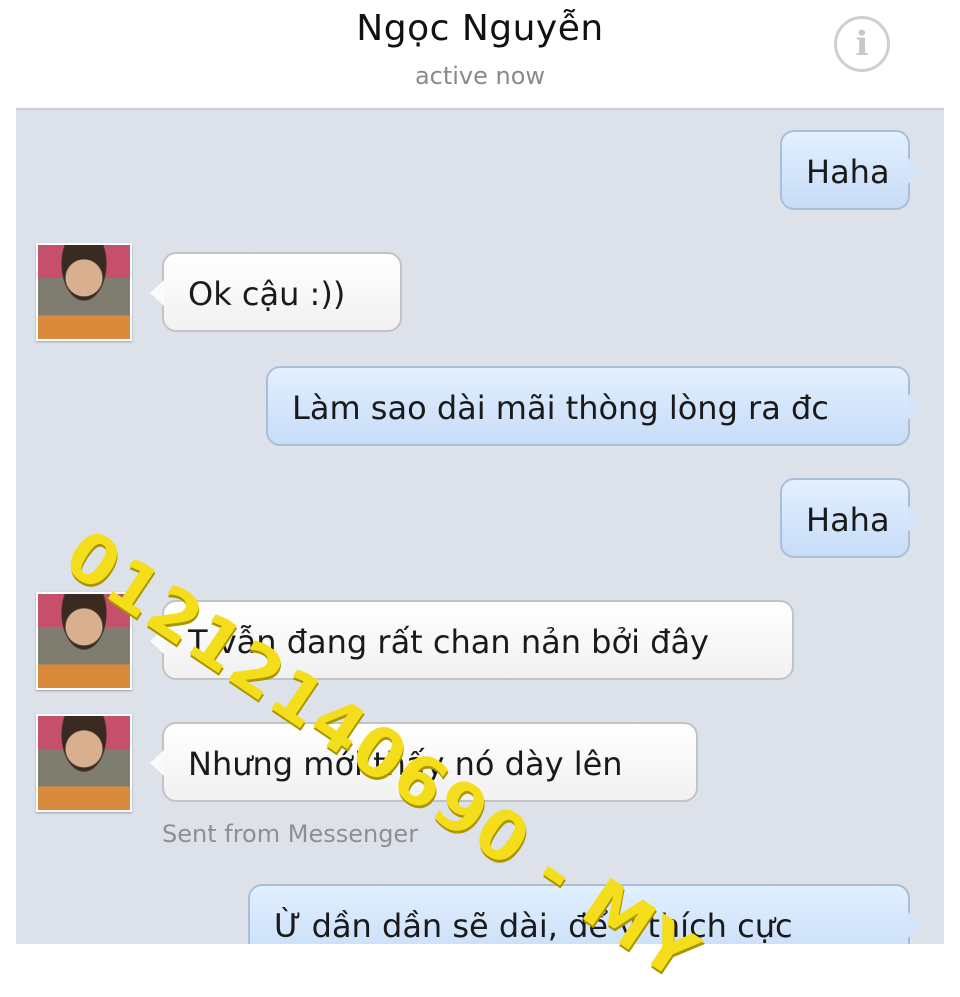 The height and width of the screenshot is (997, 960). What do you see at coordinates (594, 406) in the screenshot?
I see `message-bubble: Làm sao dài mãi thòng lòng ra đc` at bounding box center [594, 406].